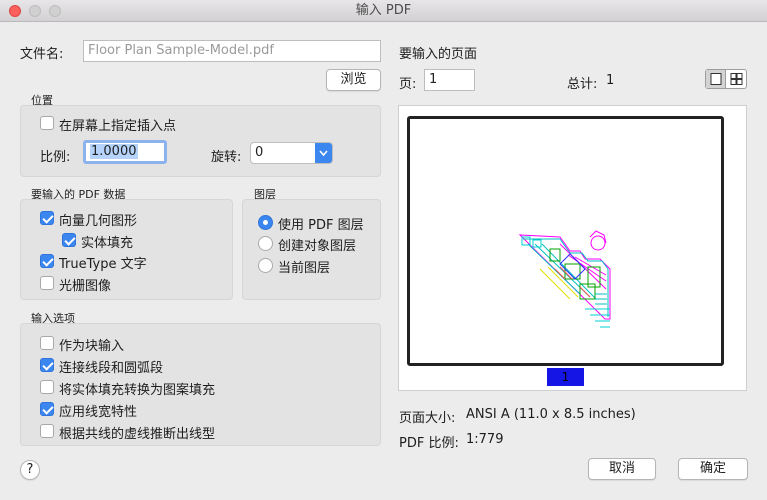 The width and height of the screenshot is (767, 500). I want to click on scale-label: 比例:, so click(55, 157).